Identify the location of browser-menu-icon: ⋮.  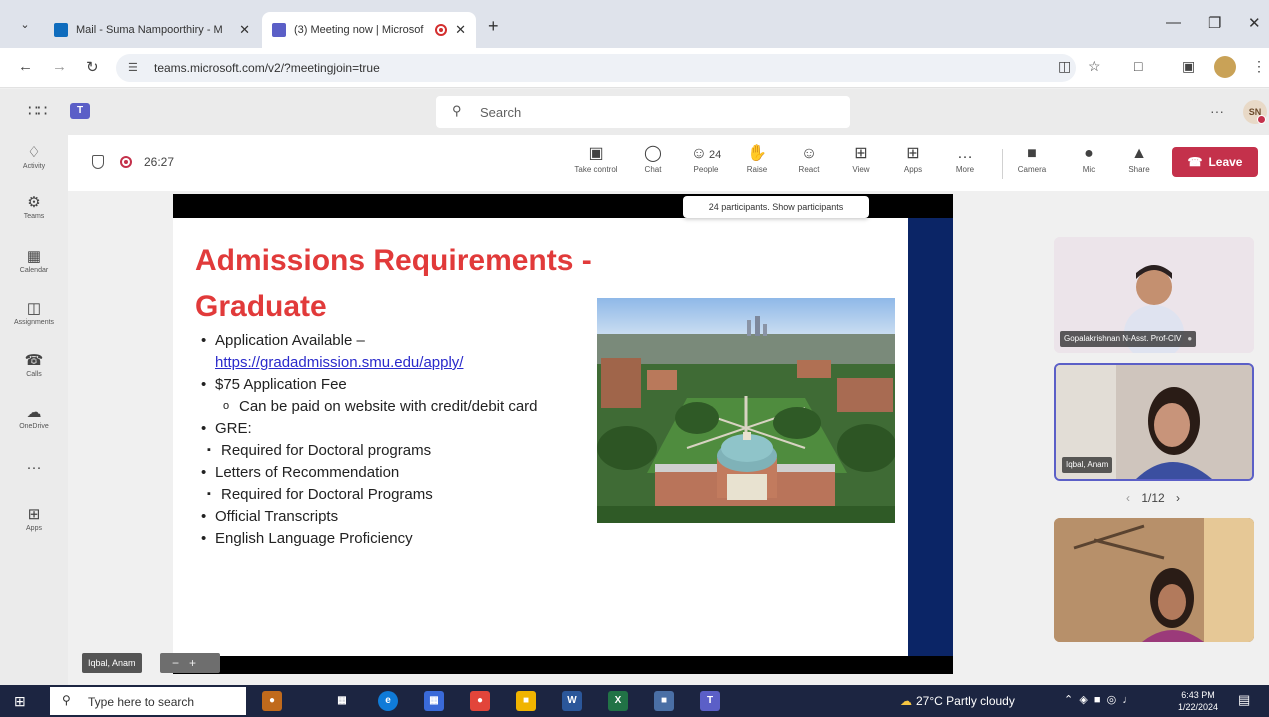
(1259, 66).